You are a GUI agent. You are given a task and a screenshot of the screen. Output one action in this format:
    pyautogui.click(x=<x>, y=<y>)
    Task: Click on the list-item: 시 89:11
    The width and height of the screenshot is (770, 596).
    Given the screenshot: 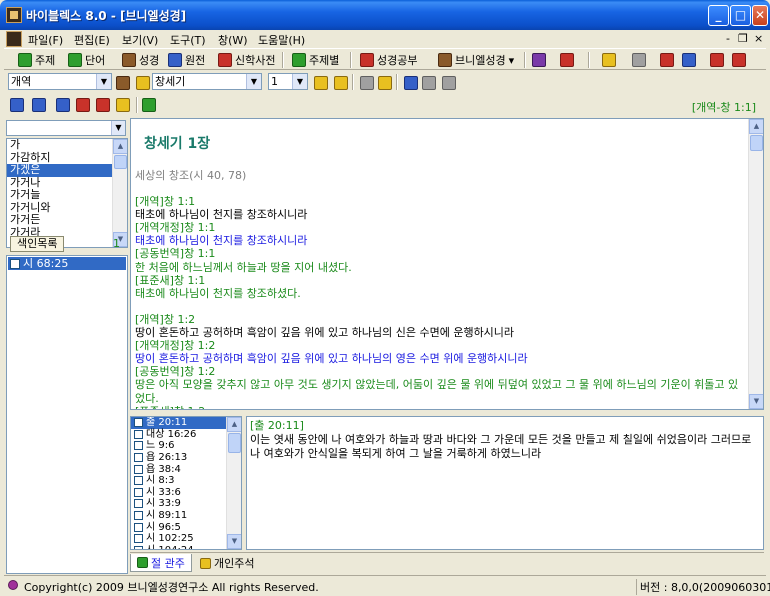 What is the action you would take?
    pyautogui.click(x=186, y=516)
    